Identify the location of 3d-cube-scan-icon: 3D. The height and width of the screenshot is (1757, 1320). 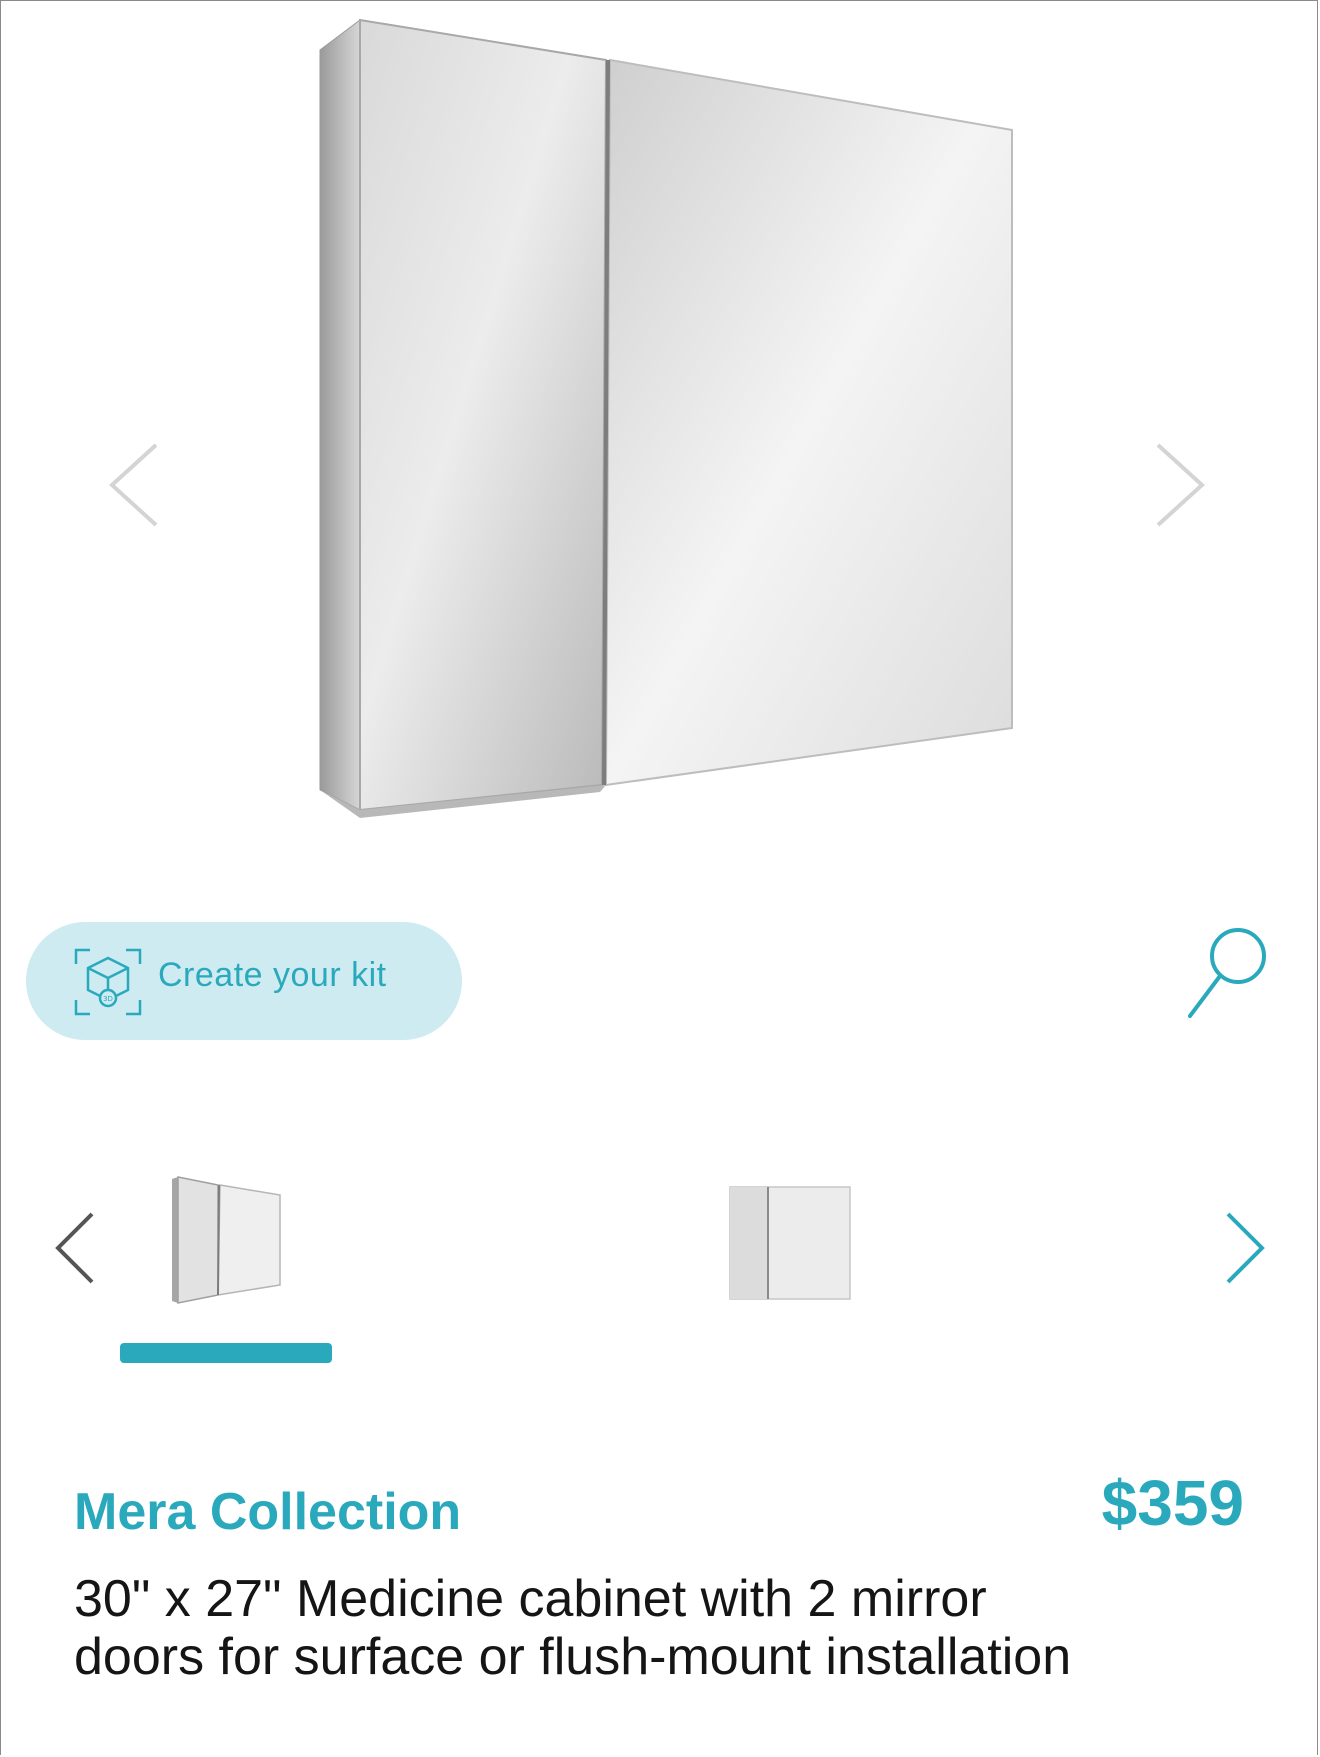
(108, 982).